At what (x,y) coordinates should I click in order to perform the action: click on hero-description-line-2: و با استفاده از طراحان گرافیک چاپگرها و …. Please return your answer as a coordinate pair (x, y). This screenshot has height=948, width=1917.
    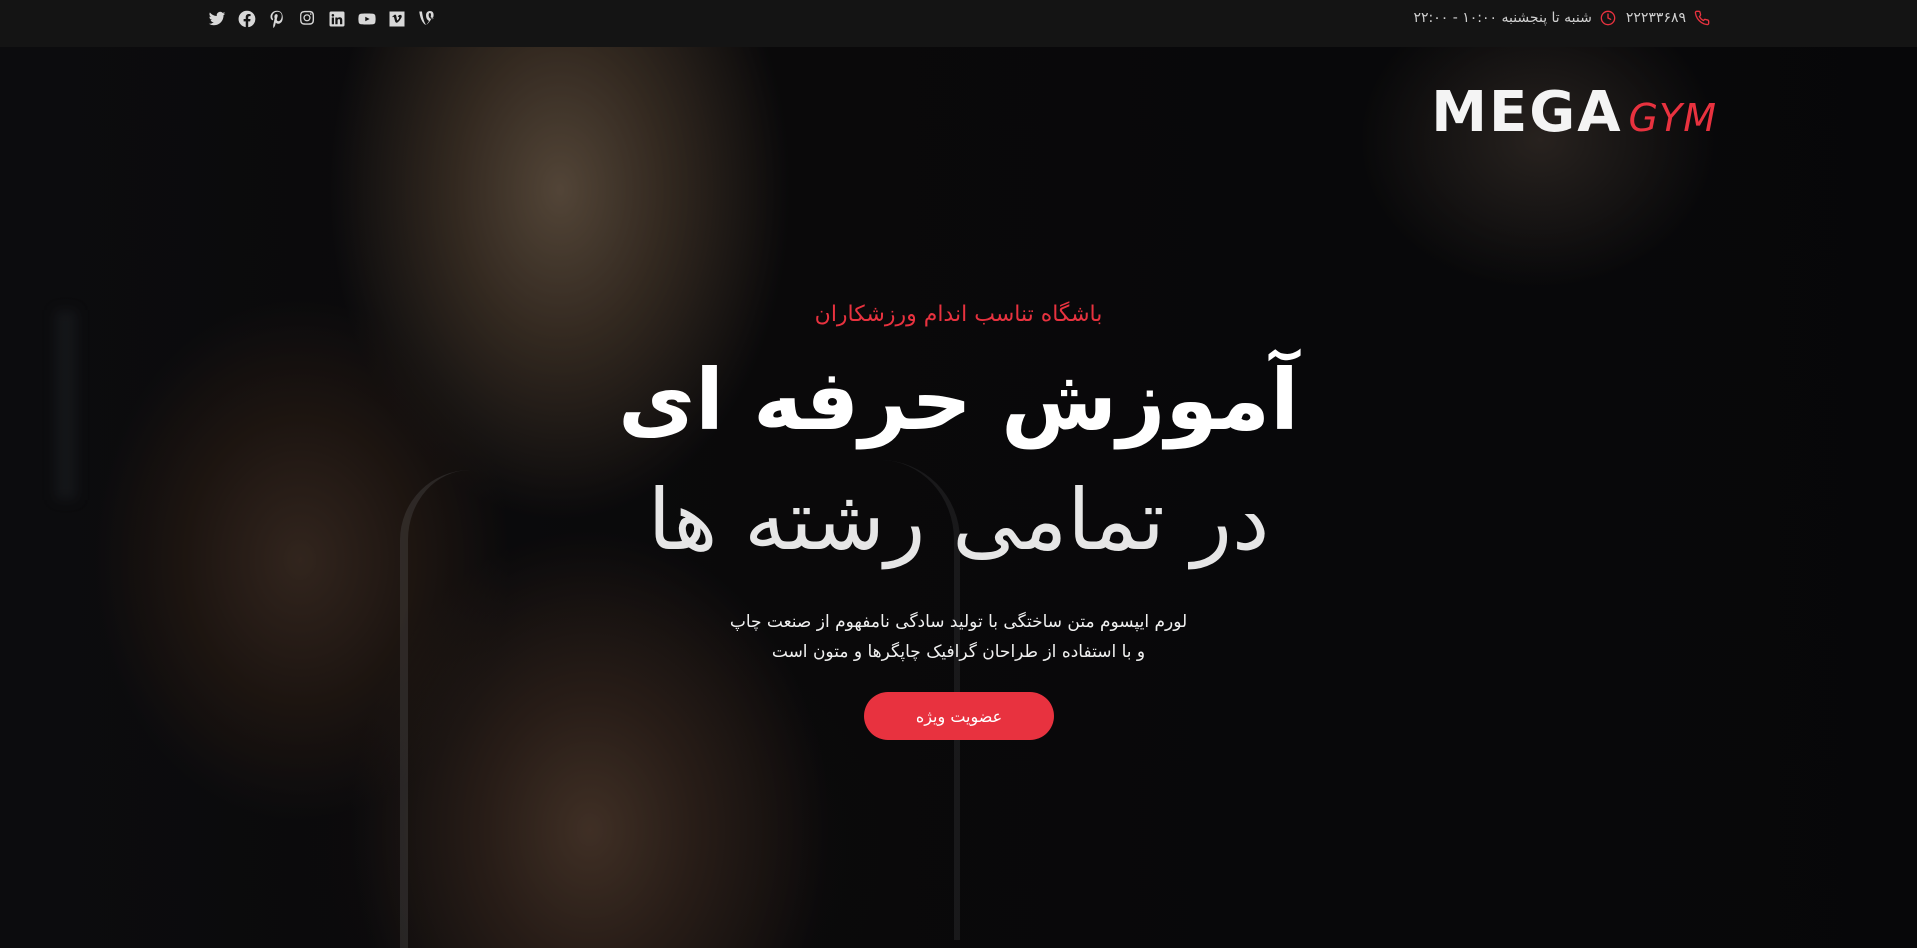
    Looking at the image, I should click on (958, 652).